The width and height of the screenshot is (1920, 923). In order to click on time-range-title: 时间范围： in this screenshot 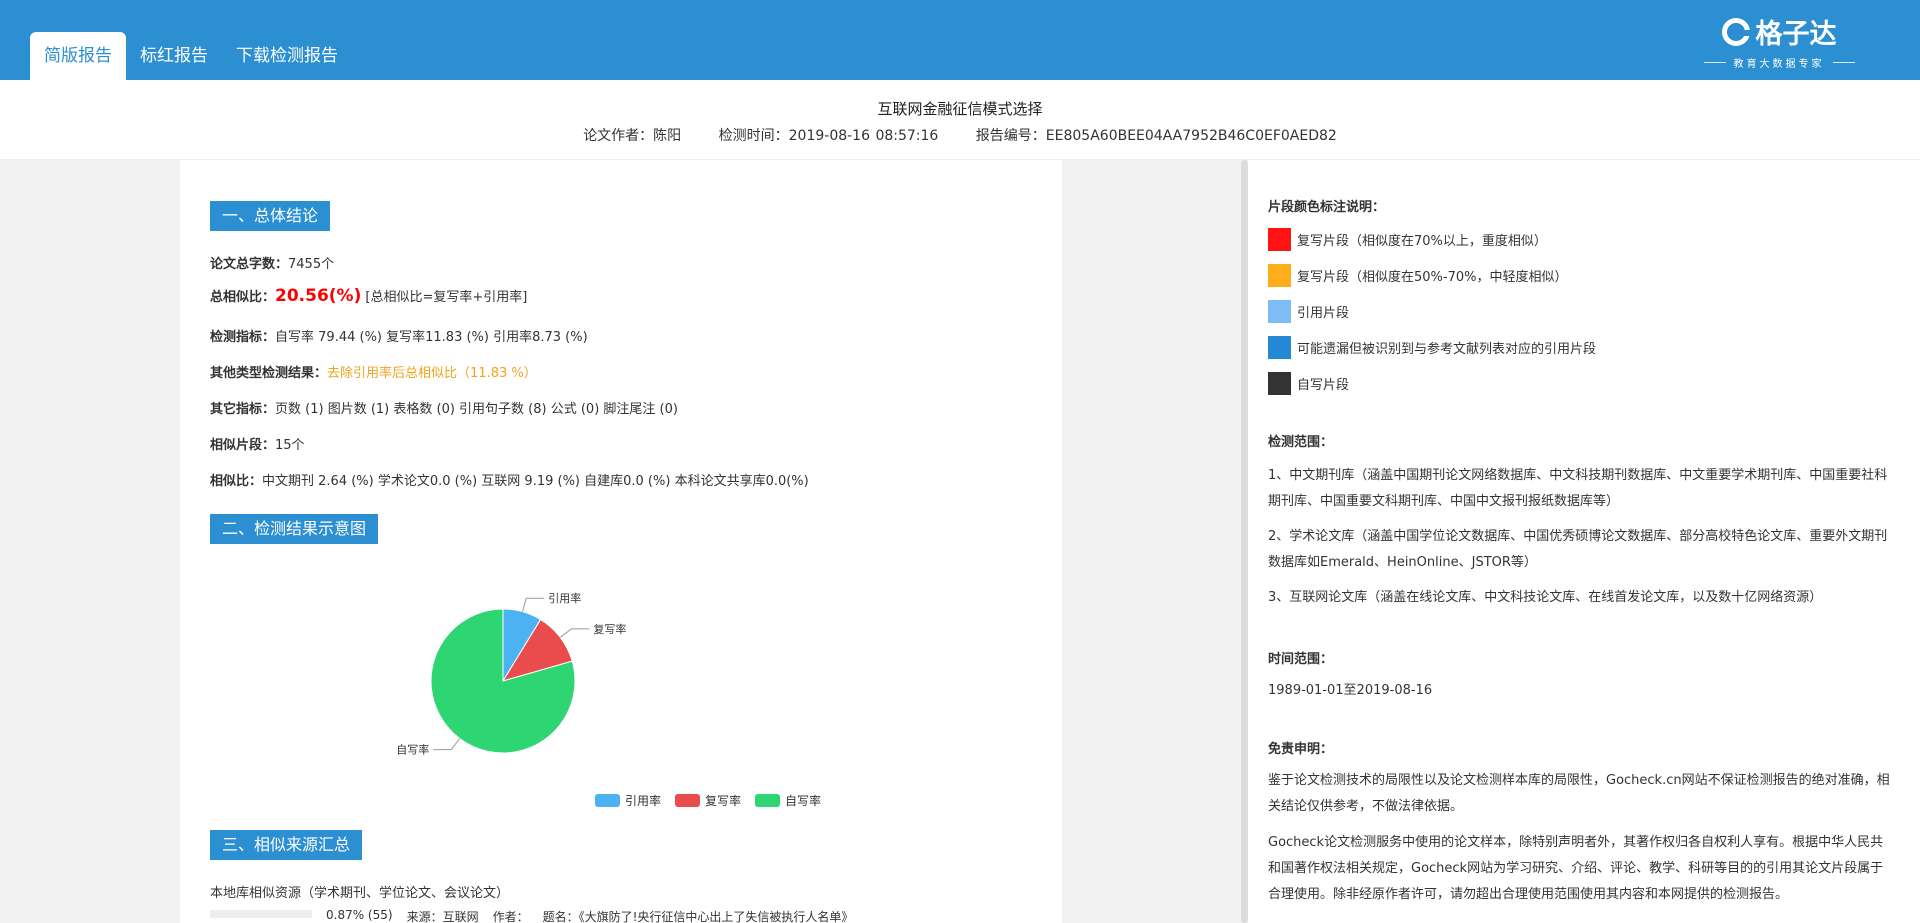, I will do `click(1301, 659)`.